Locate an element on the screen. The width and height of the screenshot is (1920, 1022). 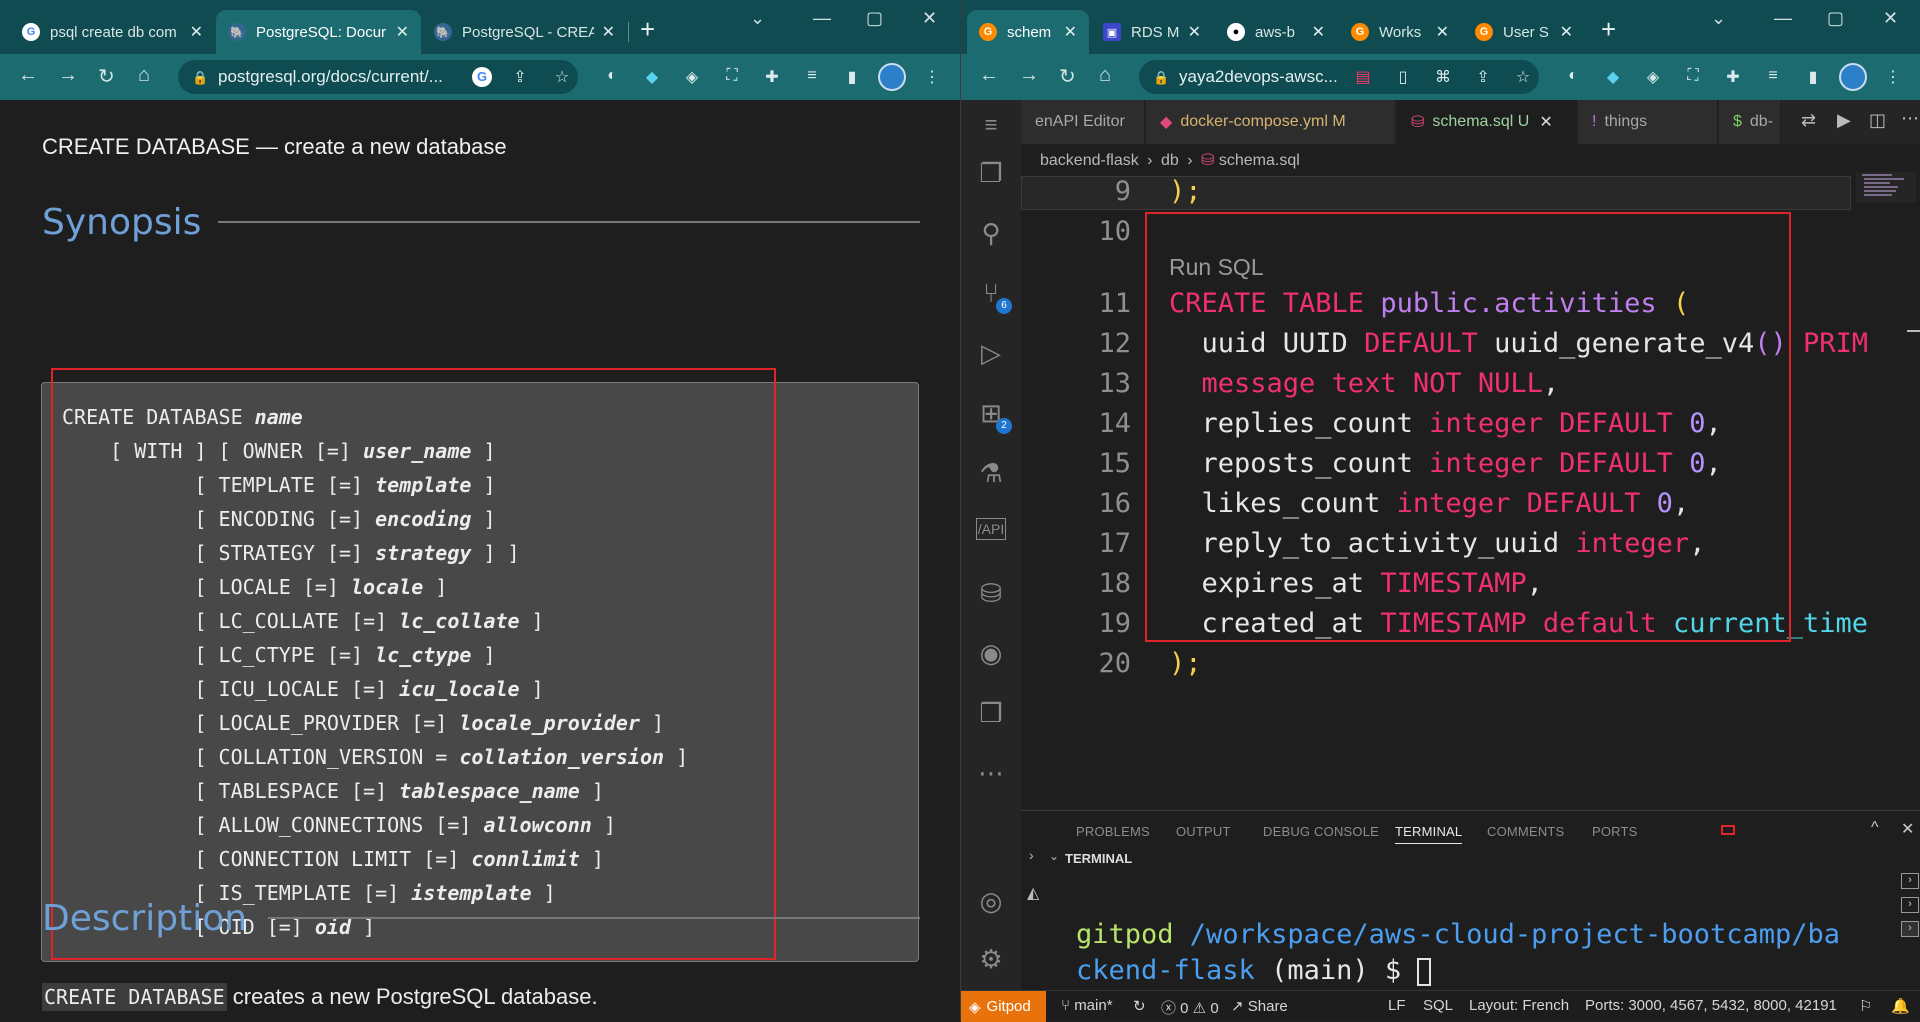
panel-tab-terminal: TERMINAL is located at coordinates (1429, 834).